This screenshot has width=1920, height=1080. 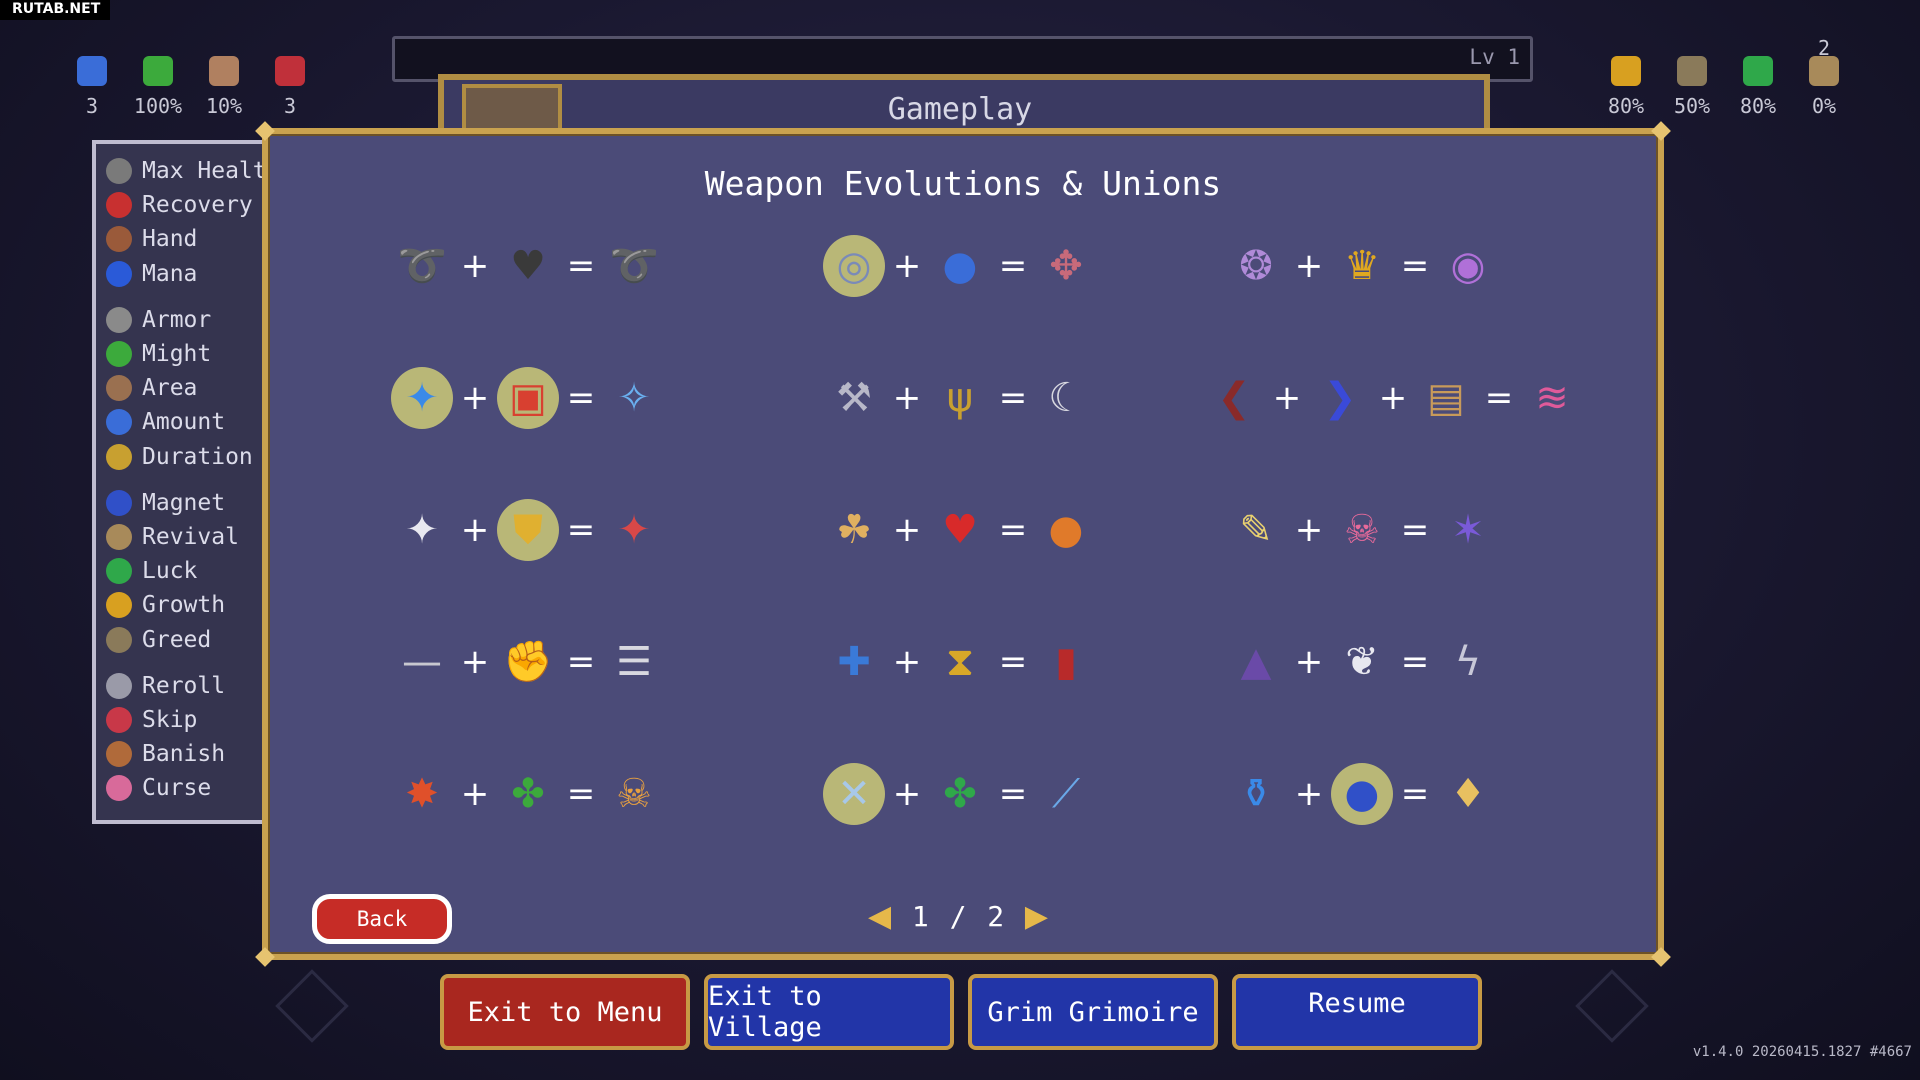 I want to click on star-tome-icon: ✶, so click(x=1468, y=530).